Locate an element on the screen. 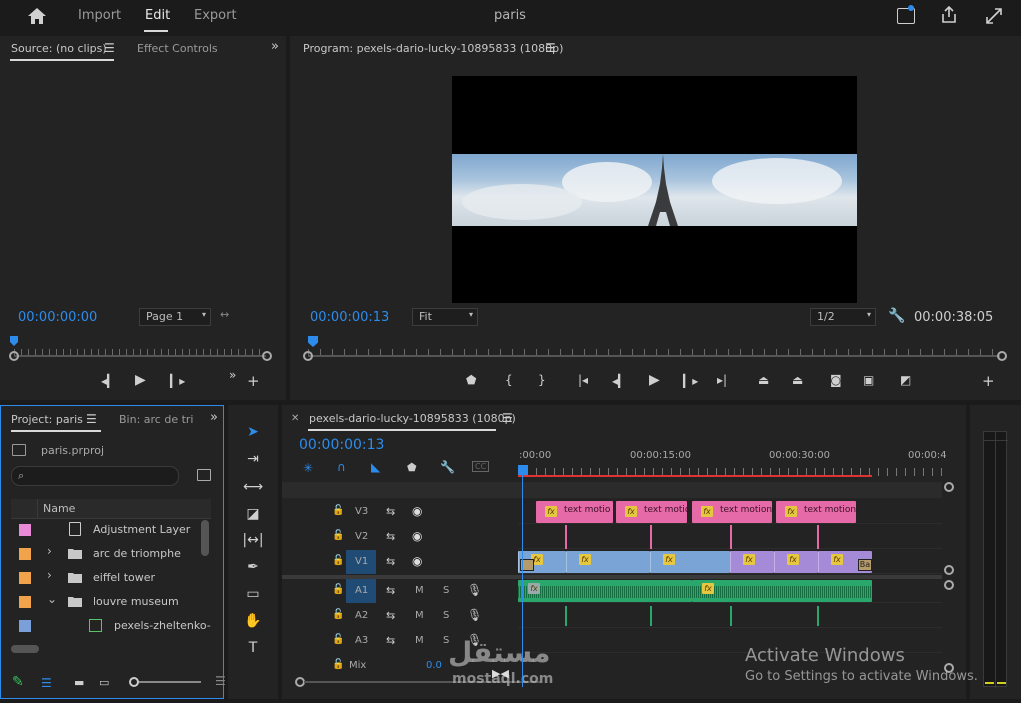  safe-margin-icon: ↔ is located at coordinates (224, 314).